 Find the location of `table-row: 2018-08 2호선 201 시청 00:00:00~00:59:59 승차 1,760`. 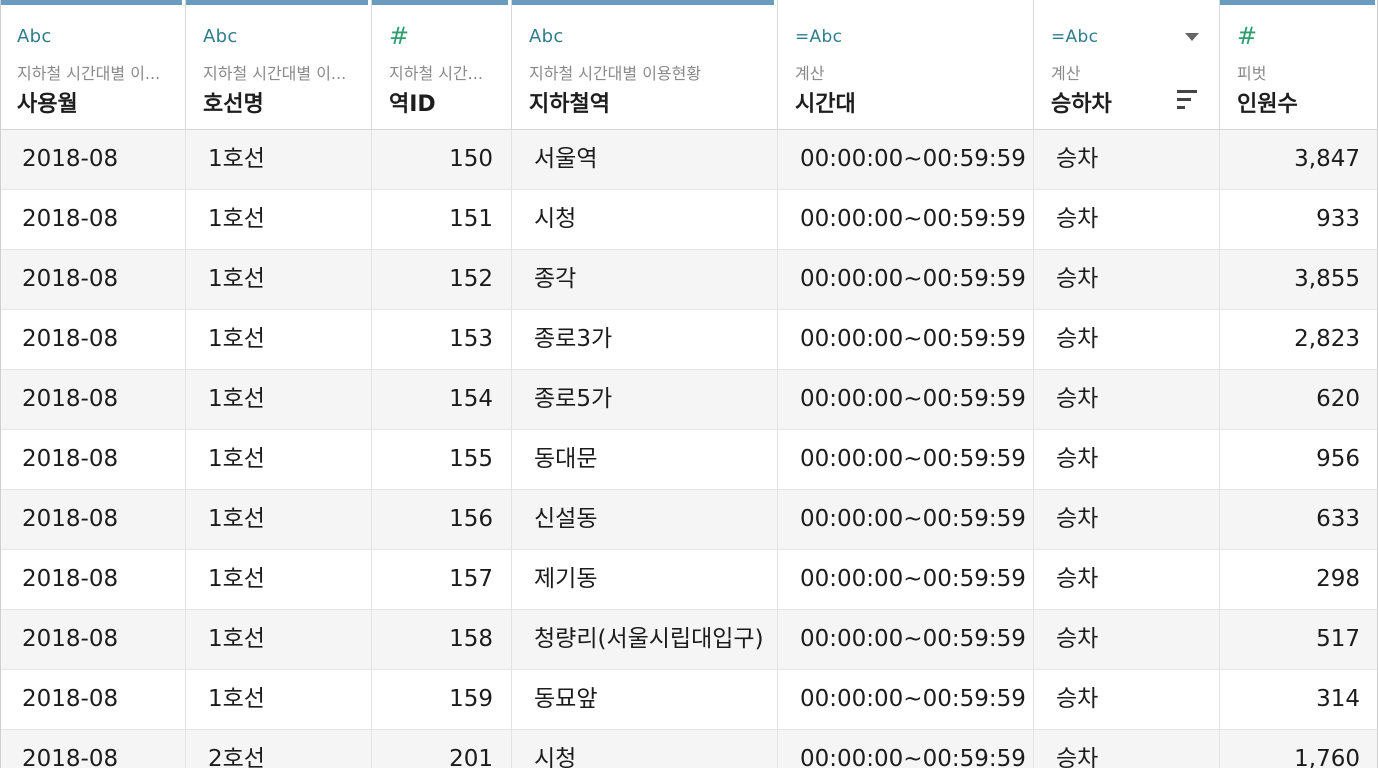

table-row: 2018-08 2호선 201 시청 00:00:00~00:59:59 승차 1,760 is located at coordinates (689, 749).